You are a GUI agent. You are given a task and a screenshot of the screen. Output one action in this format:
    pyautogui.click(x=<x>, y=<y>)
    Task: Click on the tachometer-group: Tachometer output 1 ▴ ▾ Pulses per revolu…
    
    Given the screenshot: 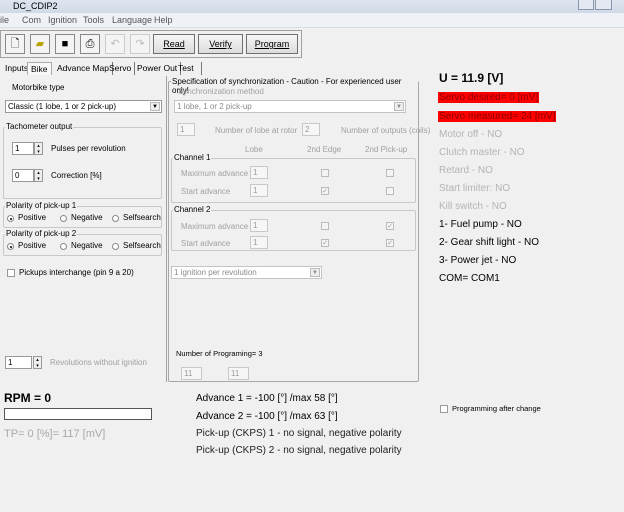 What is the action you would take?
    pyautogui.click(x=82, y=160)
    